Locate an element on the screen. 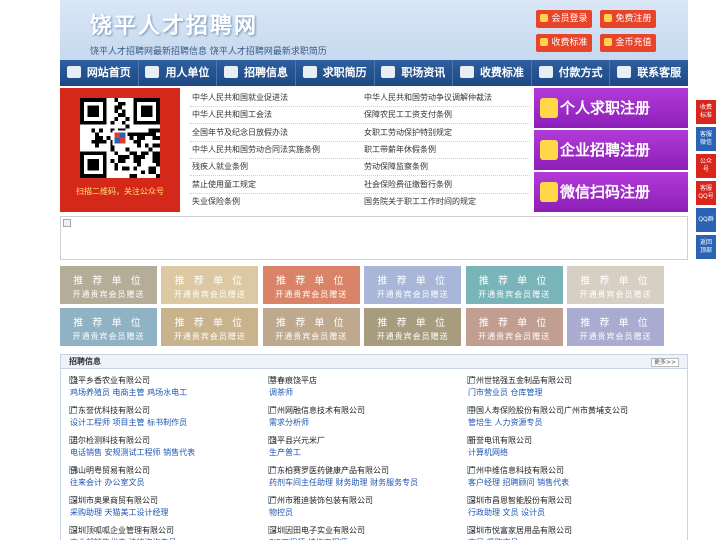 The width and height of the screenshot is (720, 540). coin-icon is located at coordinates (608, 42).